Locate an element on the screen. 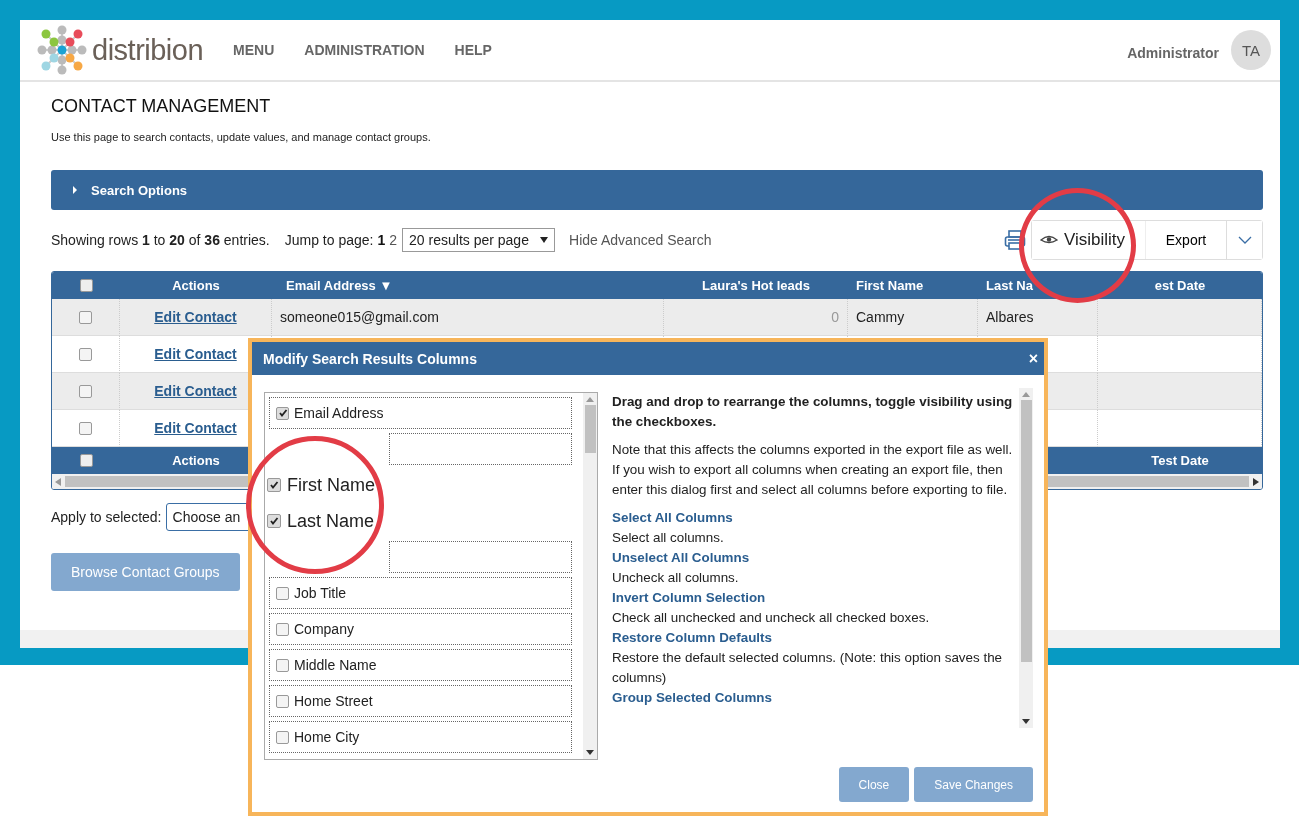 Image resolution: width=1299 pixels, height=816 pixels. per-page-select: 20 results per page is located at coordinates (479, 240).